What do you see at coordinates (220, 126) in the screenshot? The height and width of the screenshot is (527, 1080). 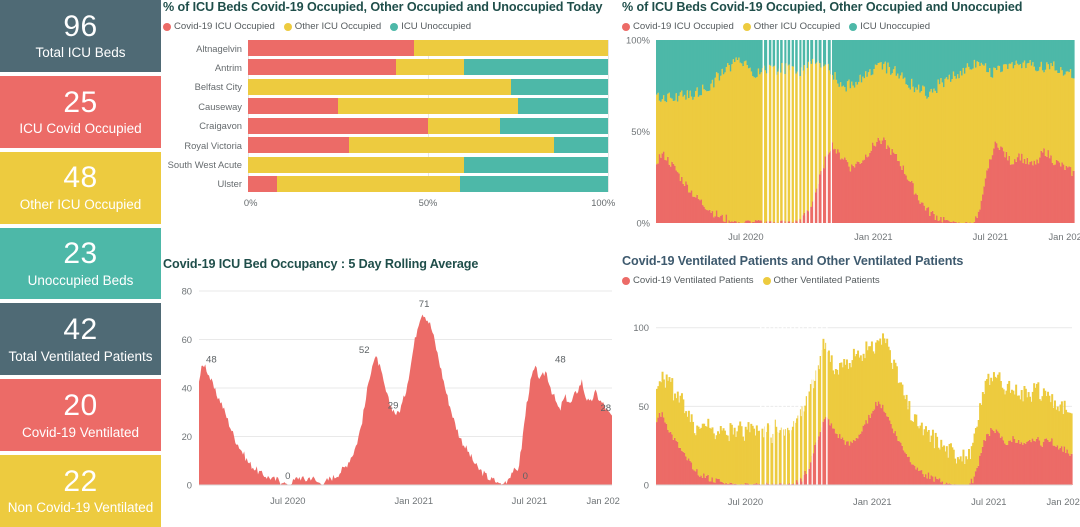 I see `hbar-row-label: Craigavon` at bounding box center [220, 126].